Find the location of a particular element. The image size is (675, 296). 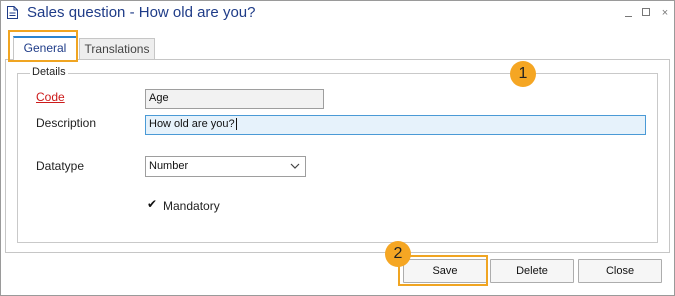

datatype-label: Datatype is located at coordinates (60, 166).